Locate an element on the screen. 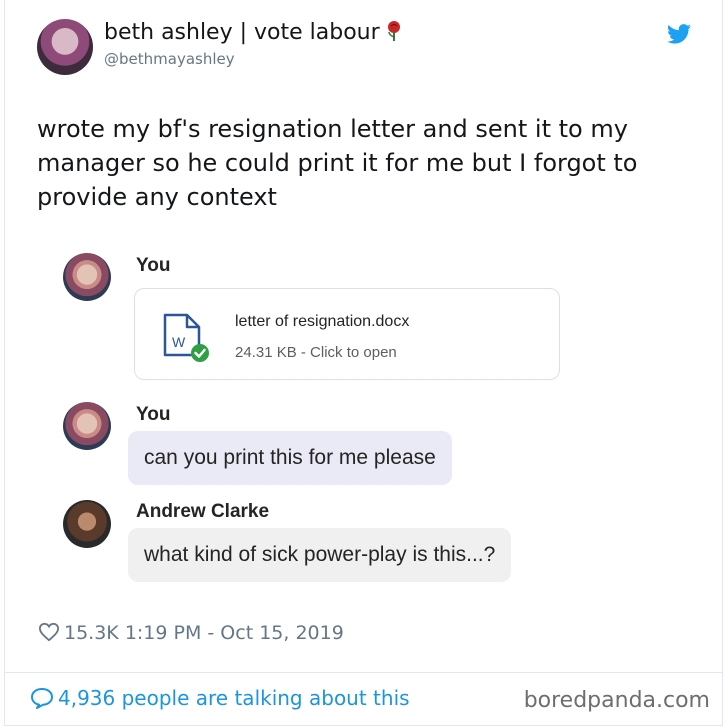  message-bubble: what kind of sick power-play is this...? is located at coordinates (320, 555).